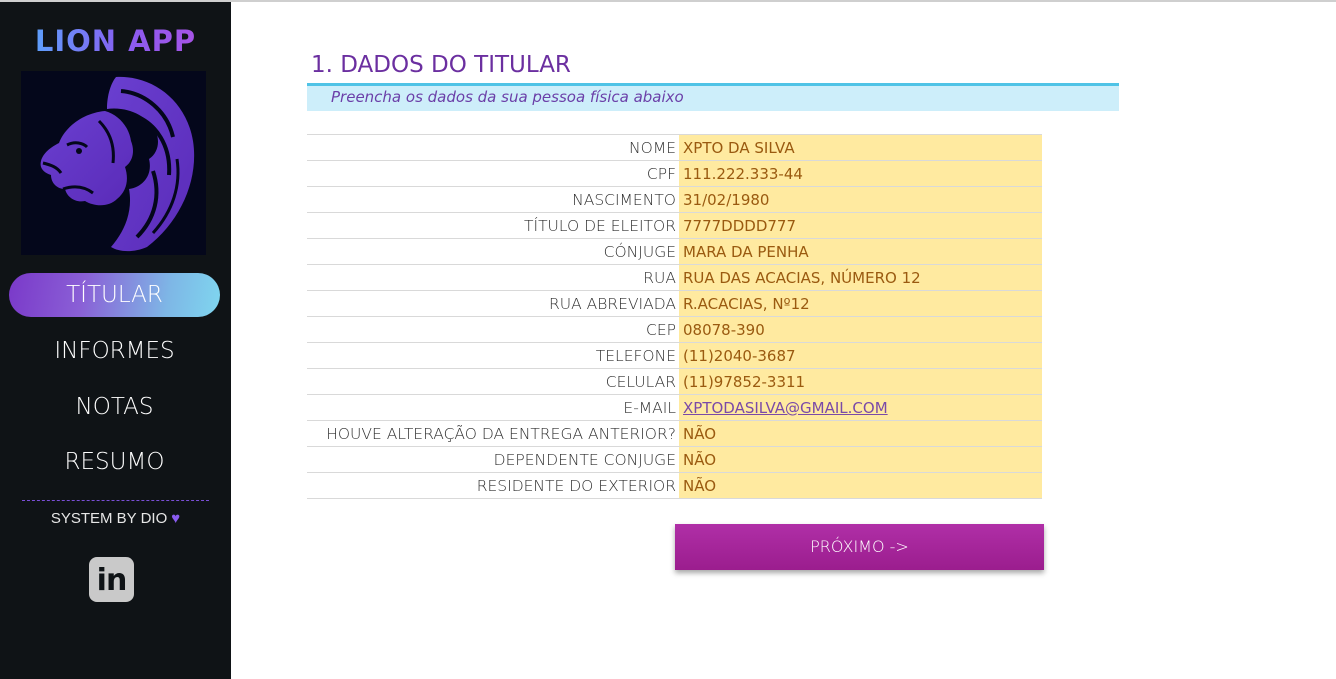  What do you see at coordinates (640, 382) in the screenshot?
I see `field-label: CELULAR` at bounding box center [640, 382].